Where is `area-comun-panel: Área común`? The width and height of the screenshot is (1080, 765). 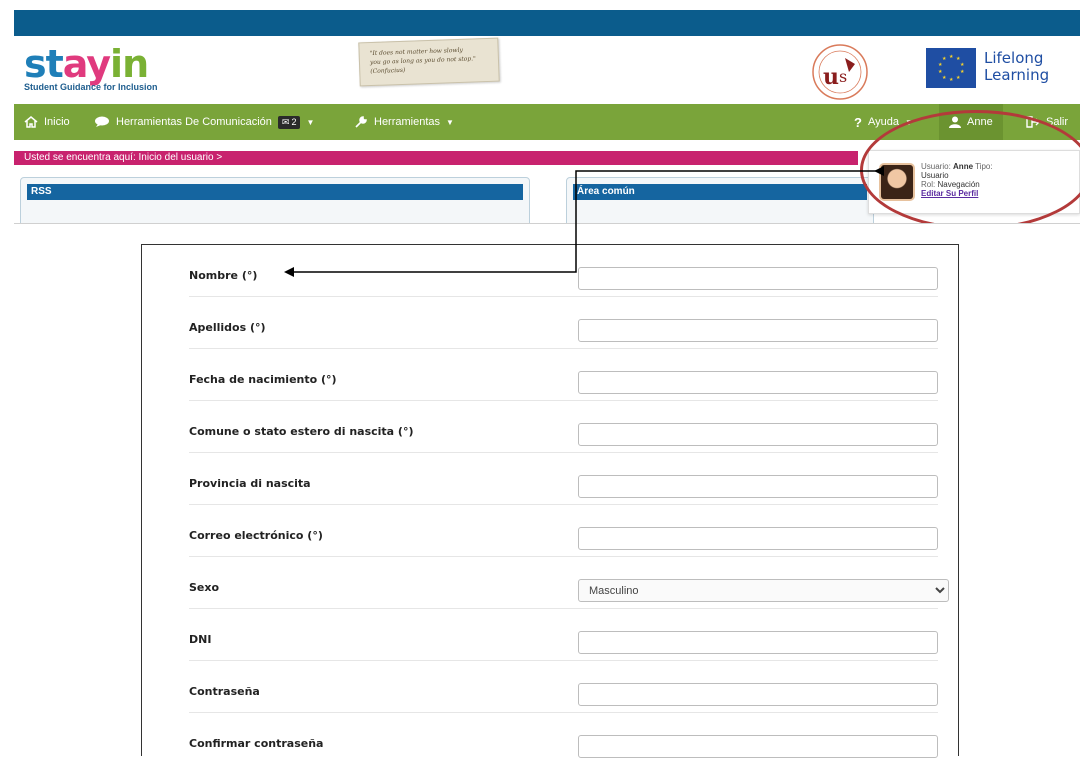 area-comun-panel: Área común is located at coordinates (720, 200).